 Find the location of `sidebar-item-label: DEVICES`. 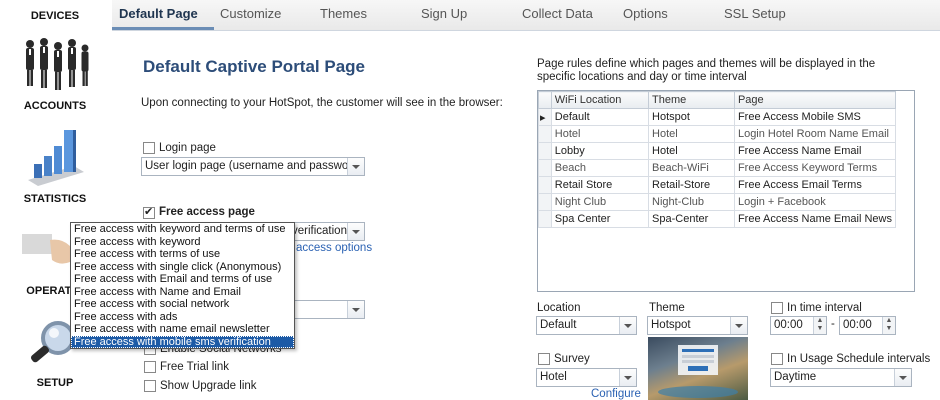

sidebar-item-label: DEVICES is located at coordinates (55, 16).